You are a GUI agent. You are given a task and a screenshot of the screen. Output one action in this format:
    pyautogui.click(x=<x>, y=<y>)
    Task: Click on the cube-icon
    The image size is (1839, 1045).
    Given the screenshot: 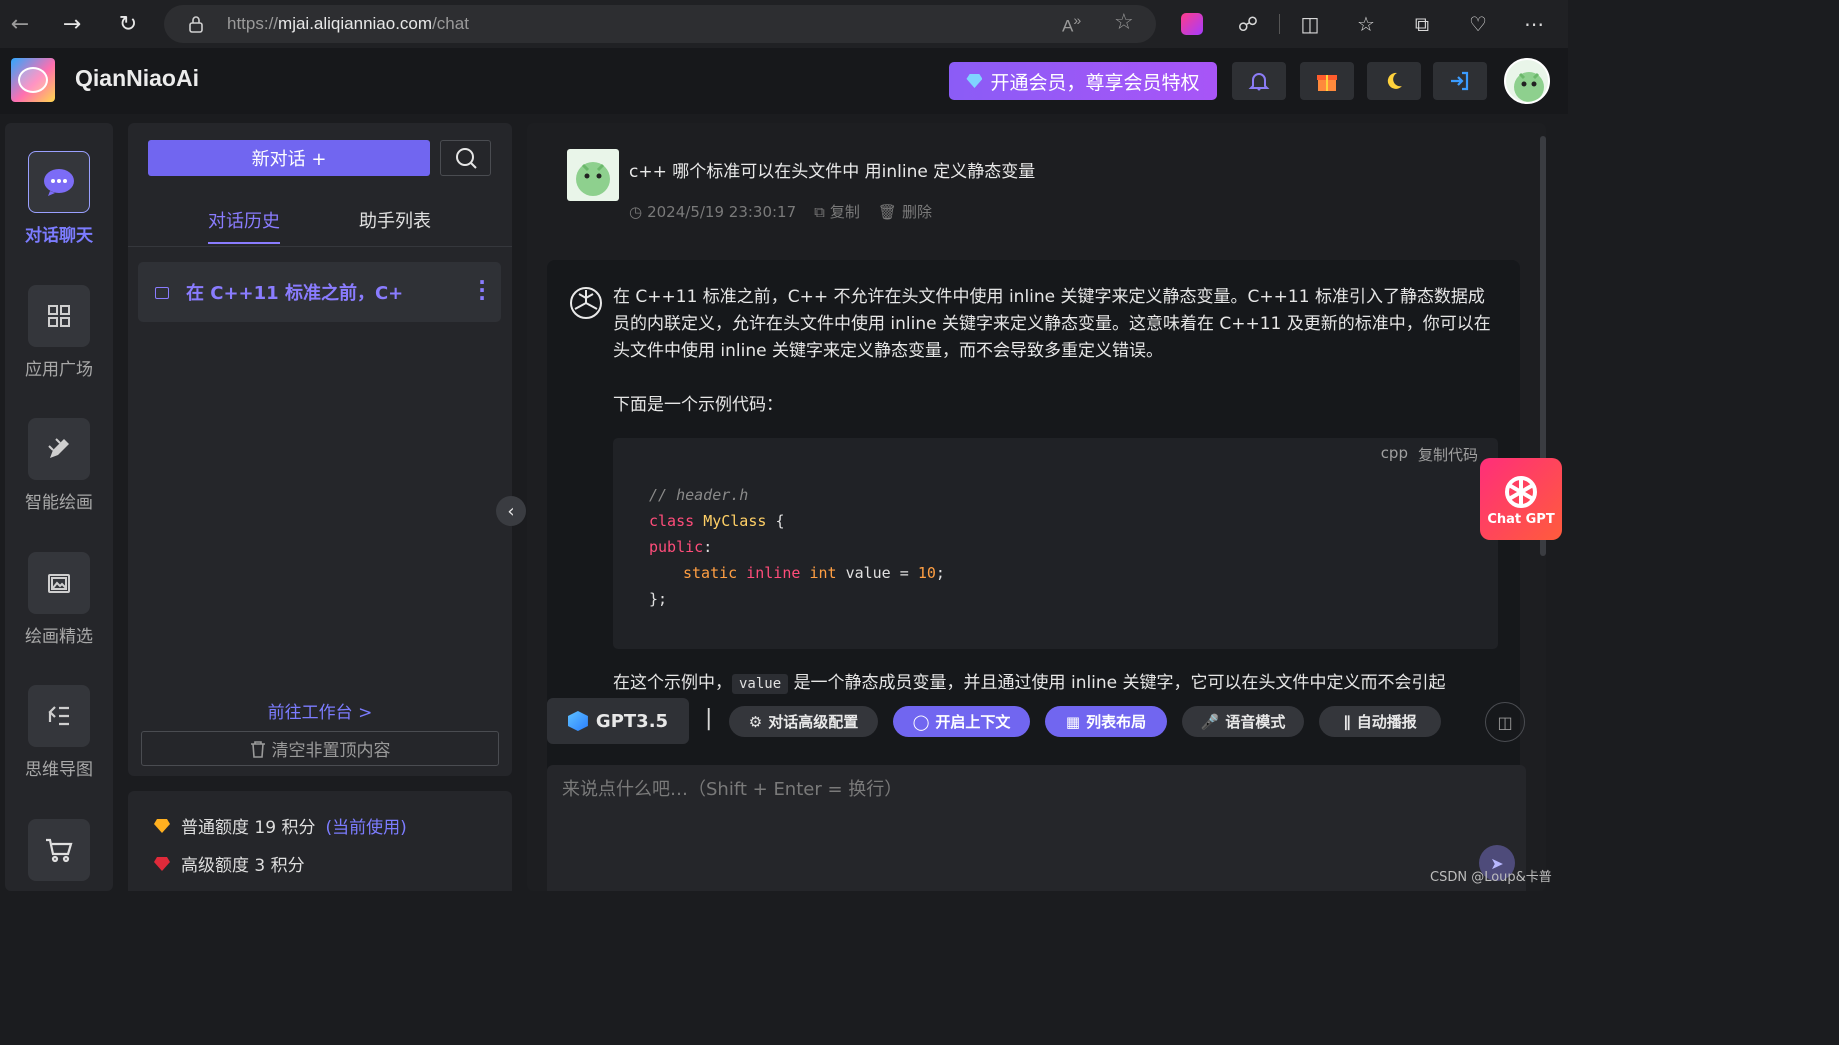 What is the action you would take?
    pyautogui.click(x=577, y=721)
    